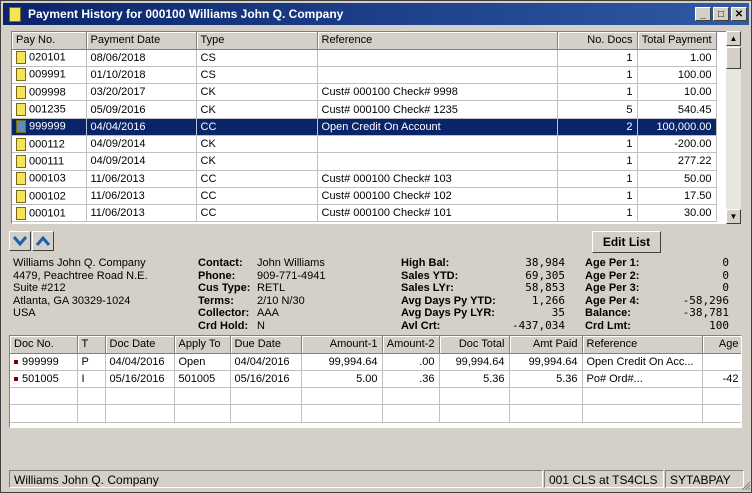 Image resolution: width=752 pixels, height=493 pixels. I want to click on doc-no: 501005, so click(40, 378).